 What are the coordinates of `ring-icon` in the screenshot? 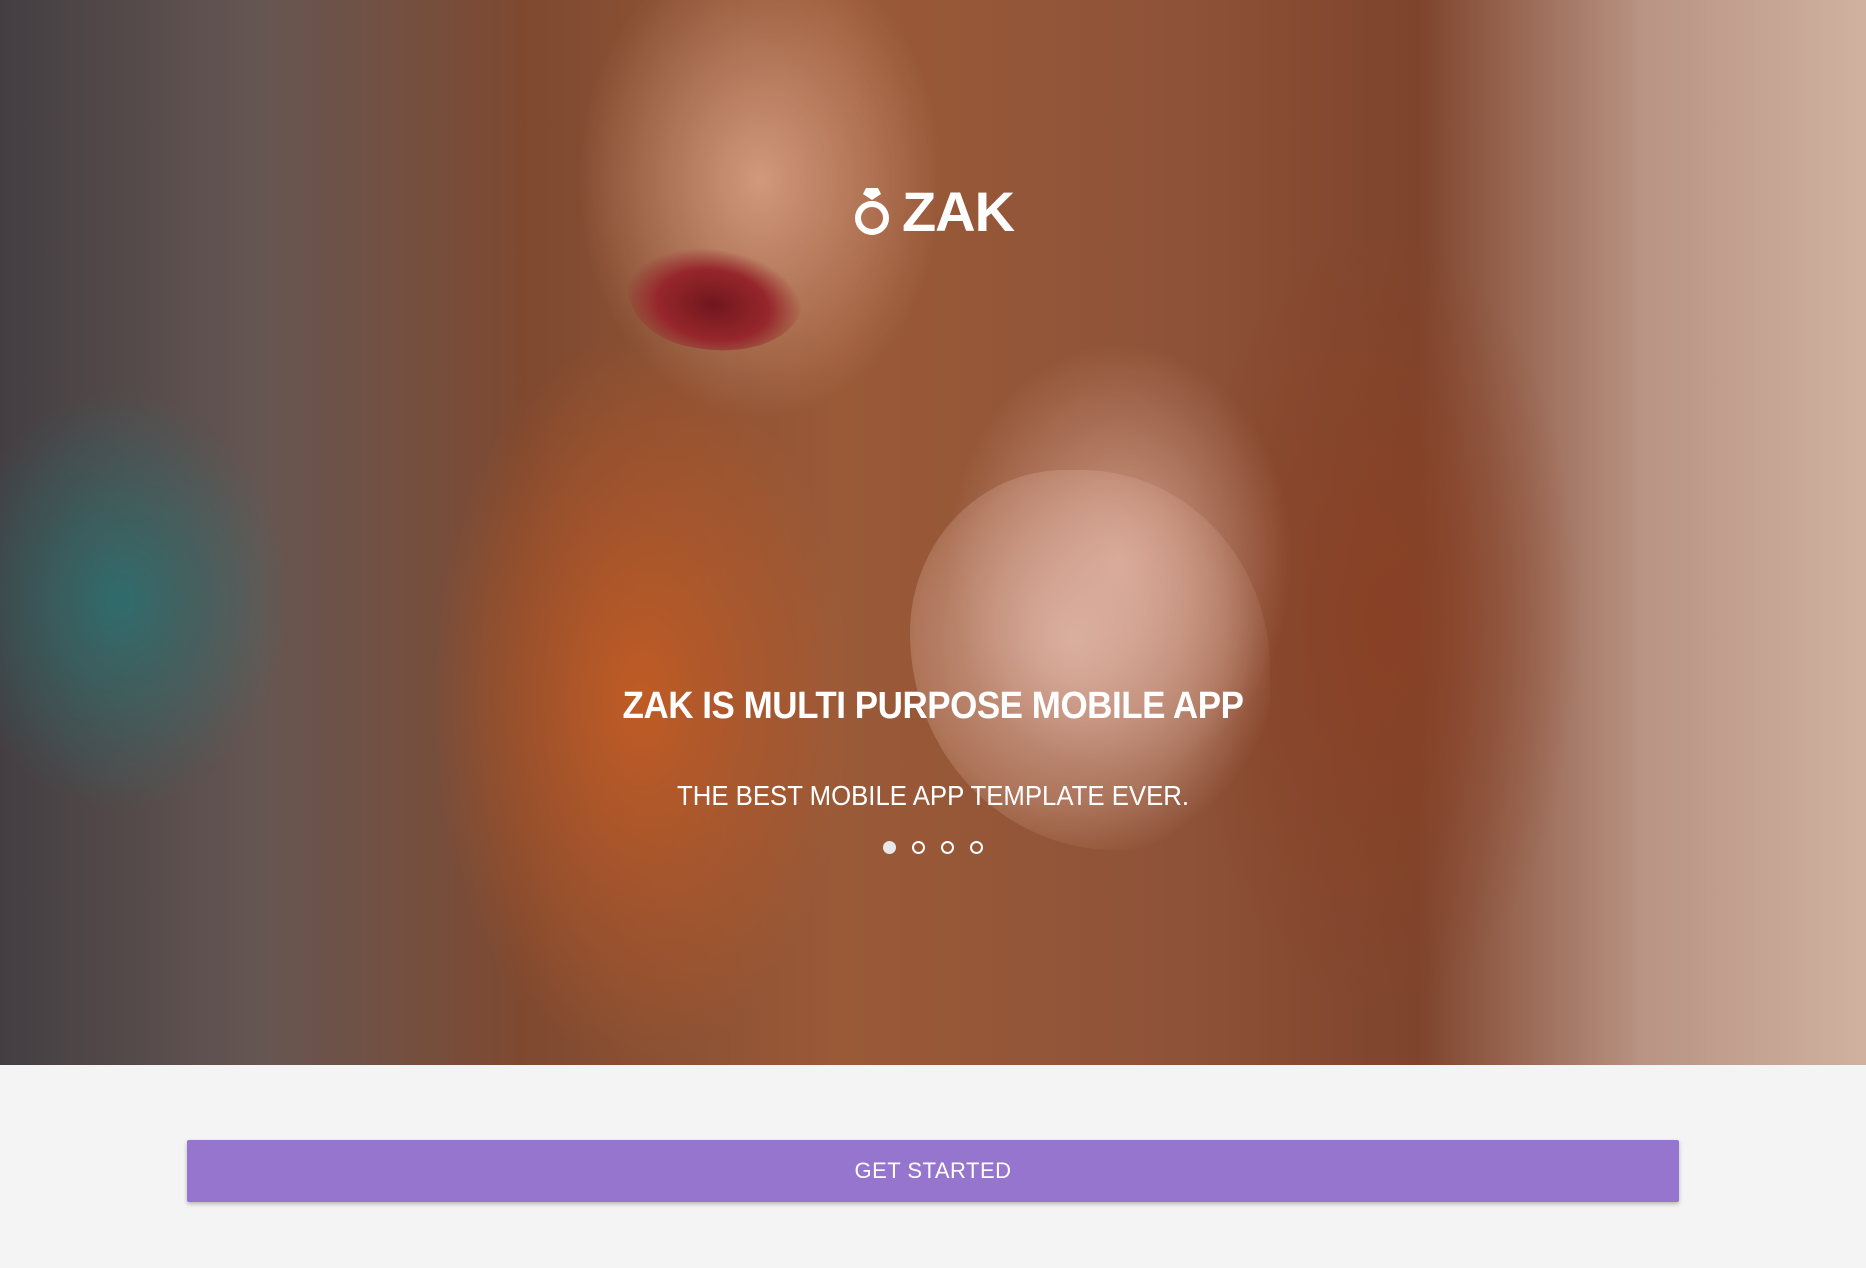 It's located at (871, 212).